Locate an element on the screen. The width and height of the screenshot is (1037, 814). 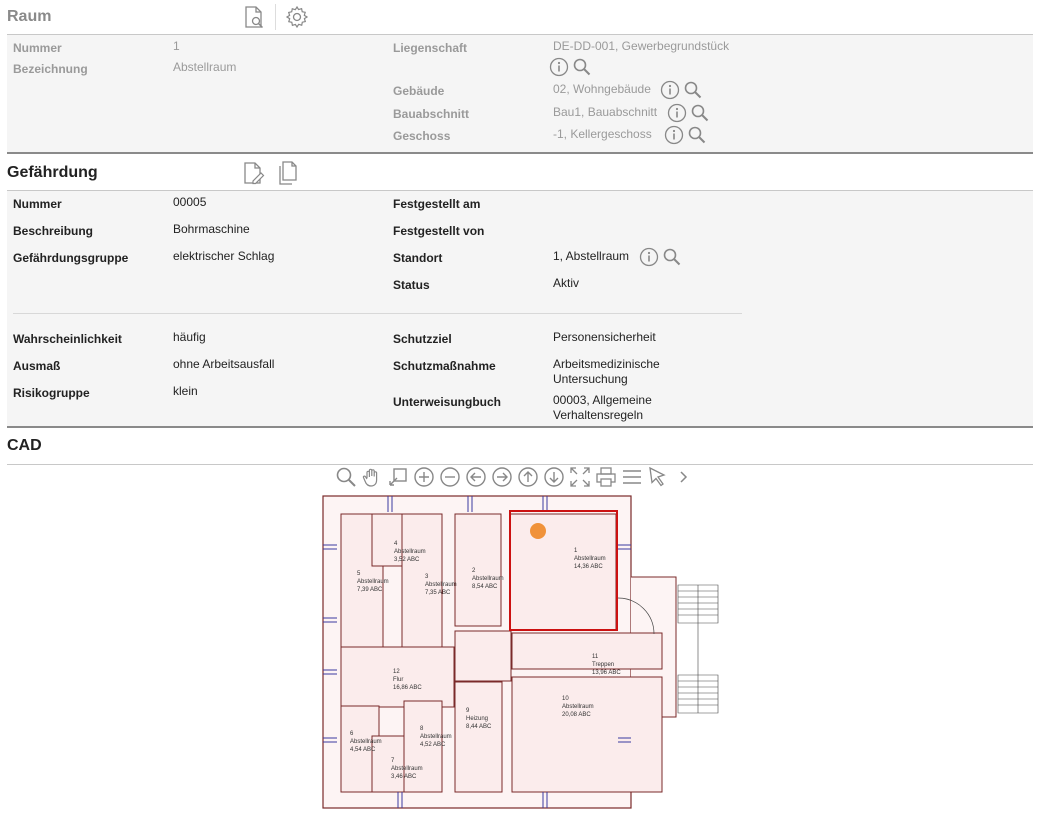
copy-document-icon is located at coordinates (288, 173).